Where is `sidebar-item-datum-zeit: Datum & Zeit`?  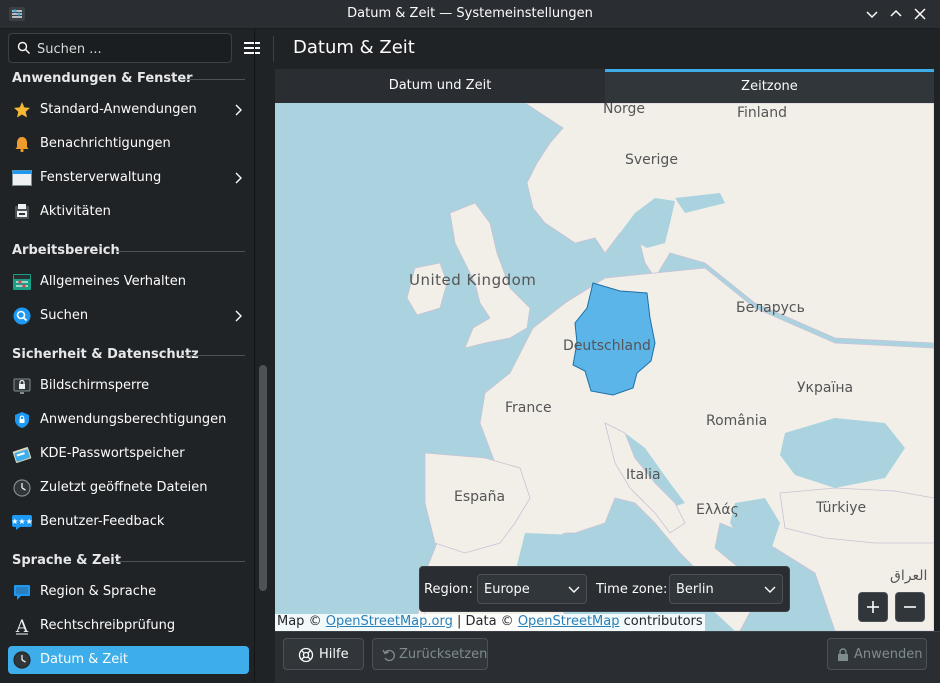 sidebar-item-datum-zeit: Datum & Zeit is located at coordinates (128, 660).